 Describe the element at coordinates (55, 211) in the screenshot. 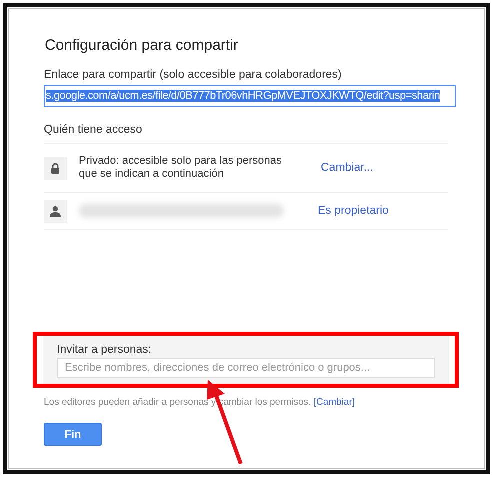

I see `person-icon` at that location.